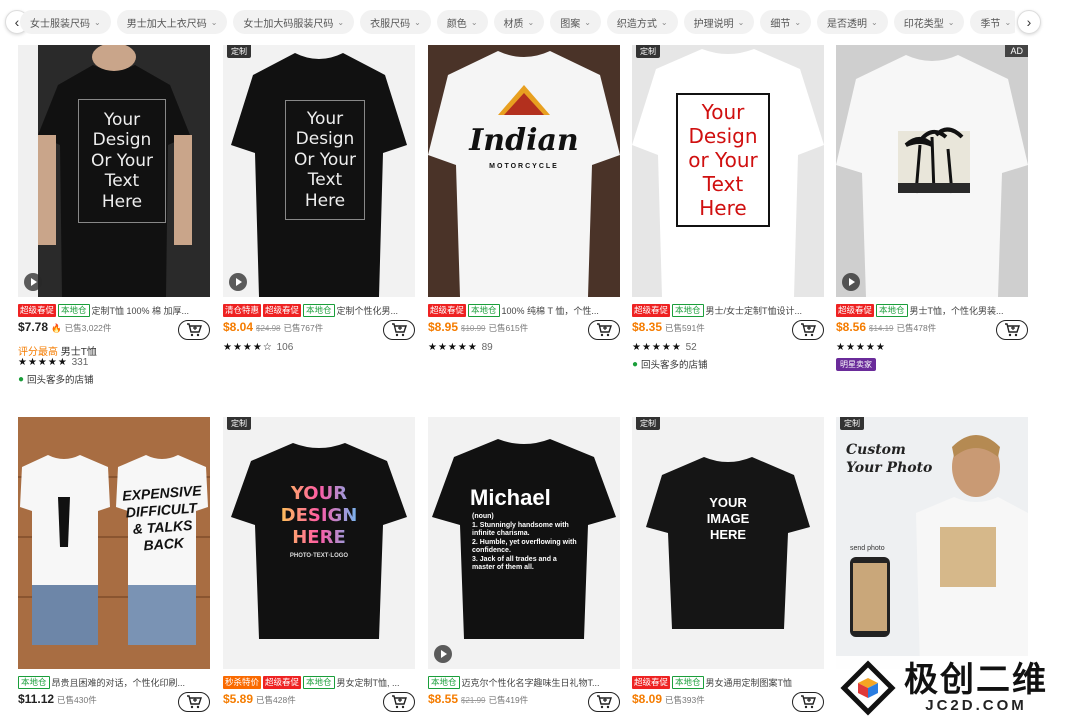  Describe the element at coordinates (443, 327) in the screenshot. I see `price: $8.95` at that location.